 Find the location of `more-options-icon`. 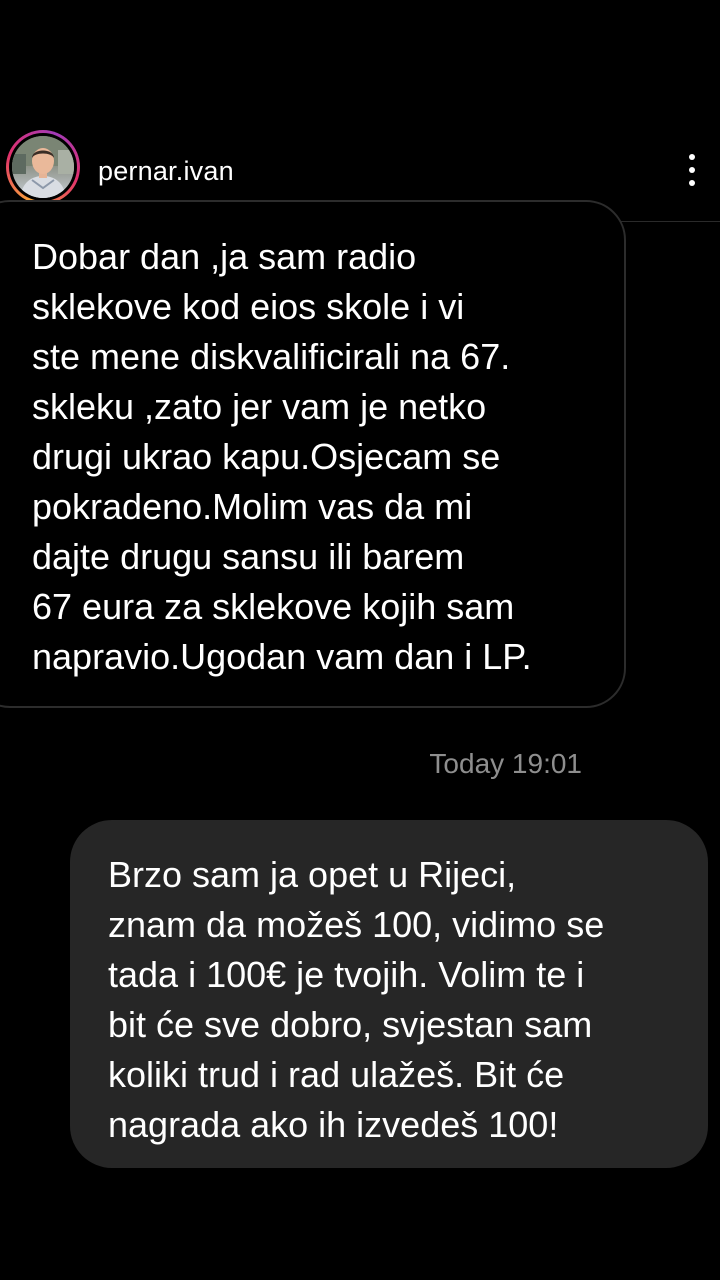

more-options-icon is located at coordinates (692, 170).